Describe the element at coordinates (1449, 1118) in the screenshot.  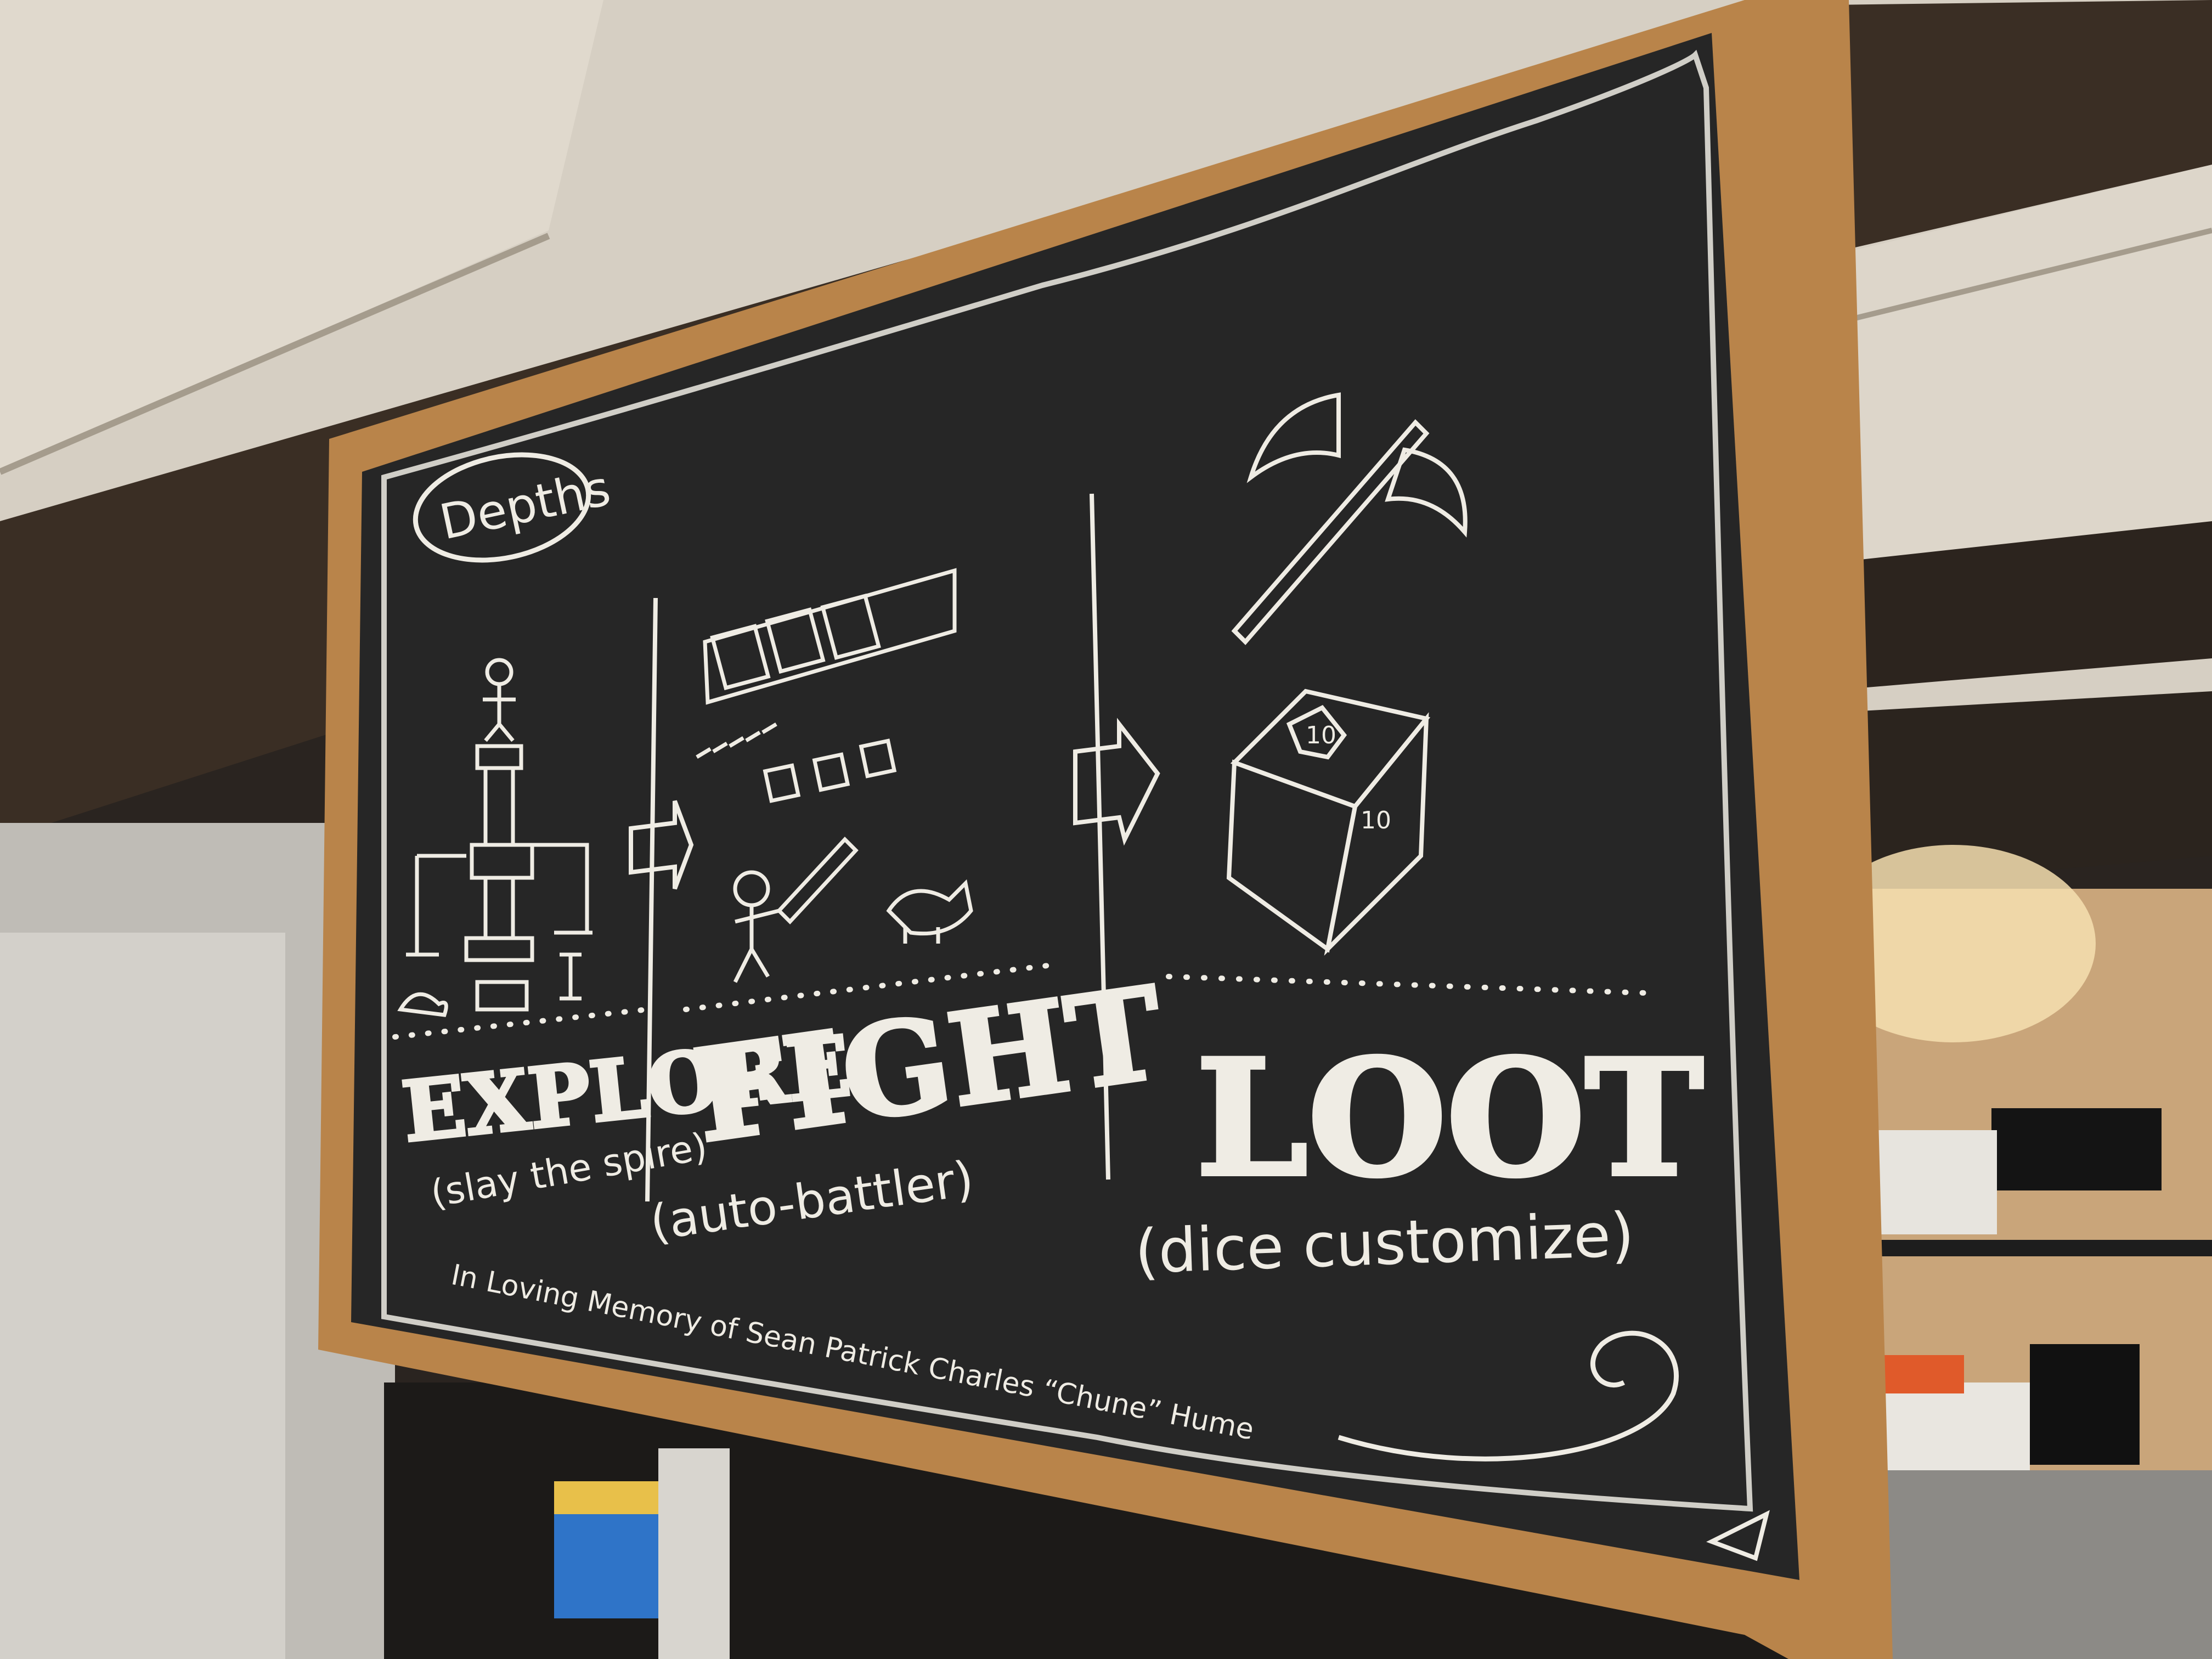
I see `stage-loot-label: LOOT` at that location.